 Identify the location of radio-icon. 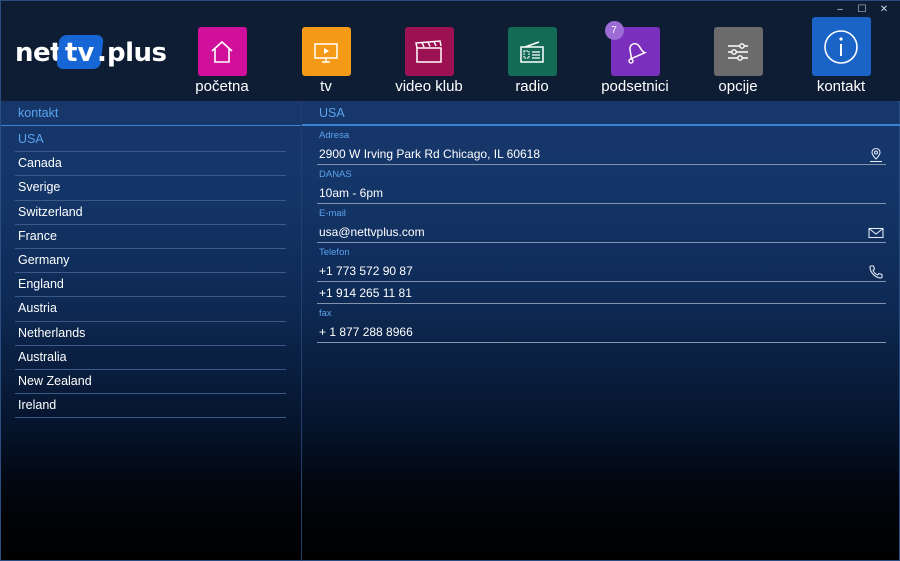
(532, 51).